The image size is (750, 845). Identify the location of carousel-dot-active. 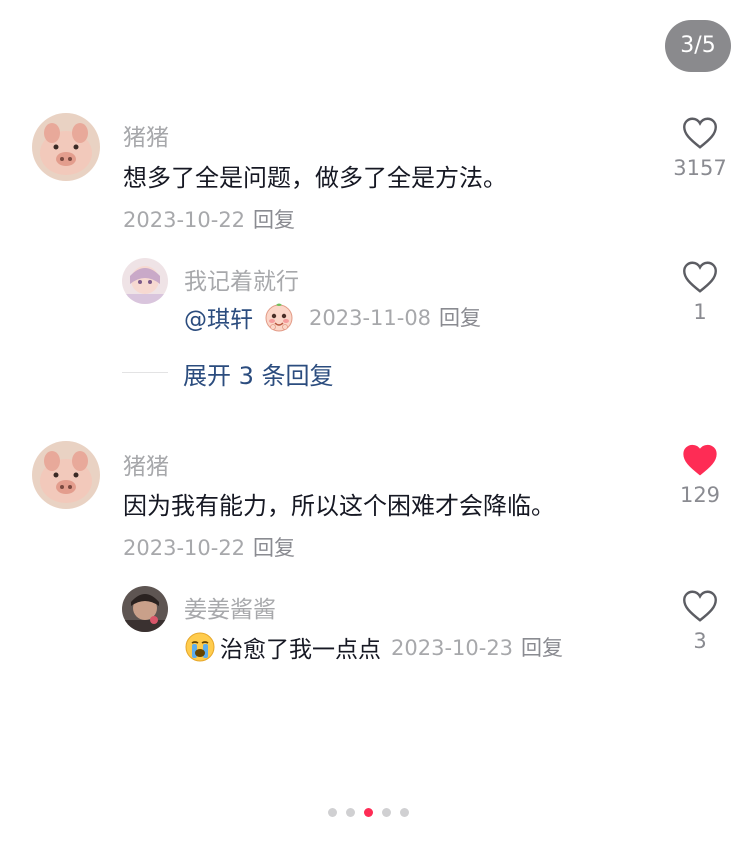
(368, 812).